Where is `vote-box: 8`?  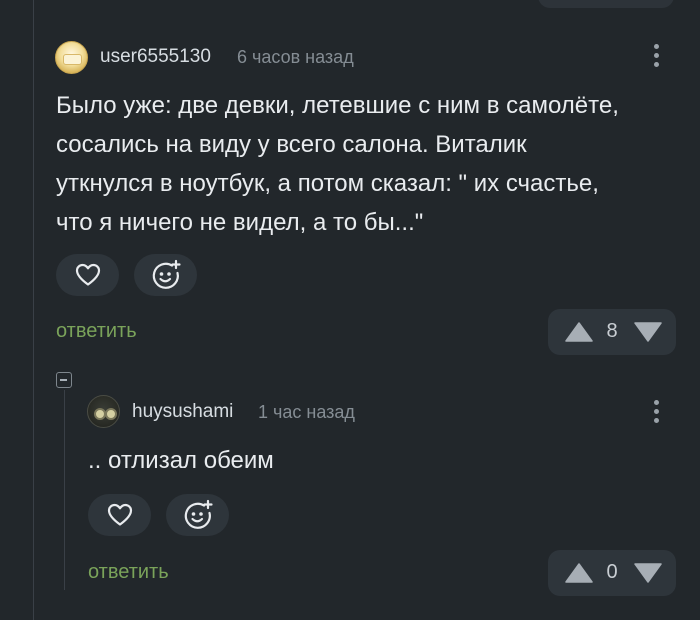 vote-box: 8 is located at coordinates (612, 332).